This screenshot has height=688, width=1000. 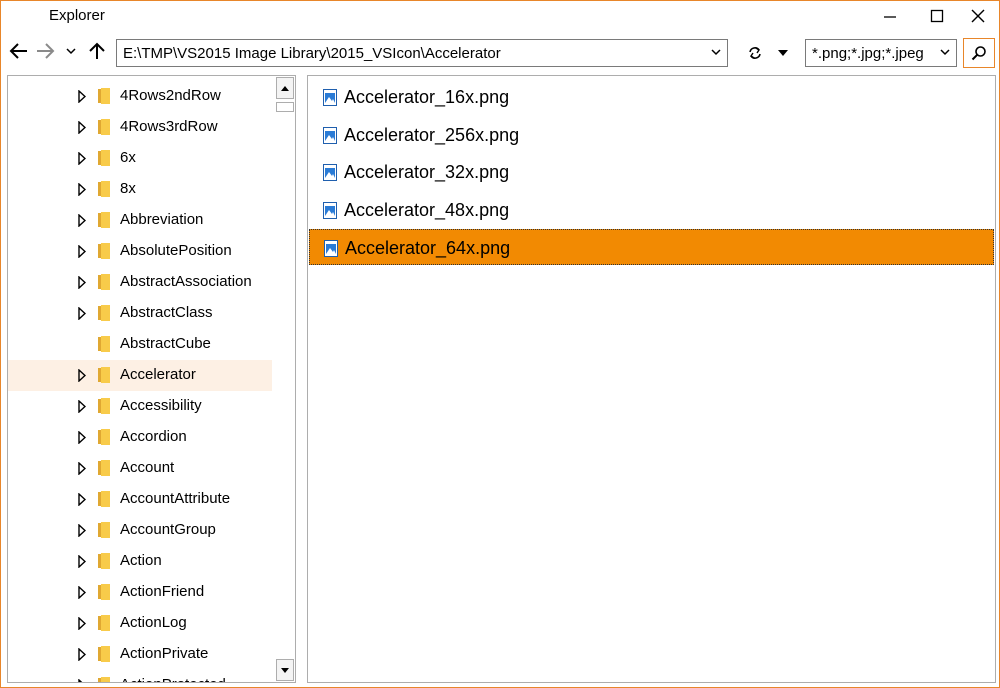 I want to click on tree-item: Account, so click(x=140, y=468).